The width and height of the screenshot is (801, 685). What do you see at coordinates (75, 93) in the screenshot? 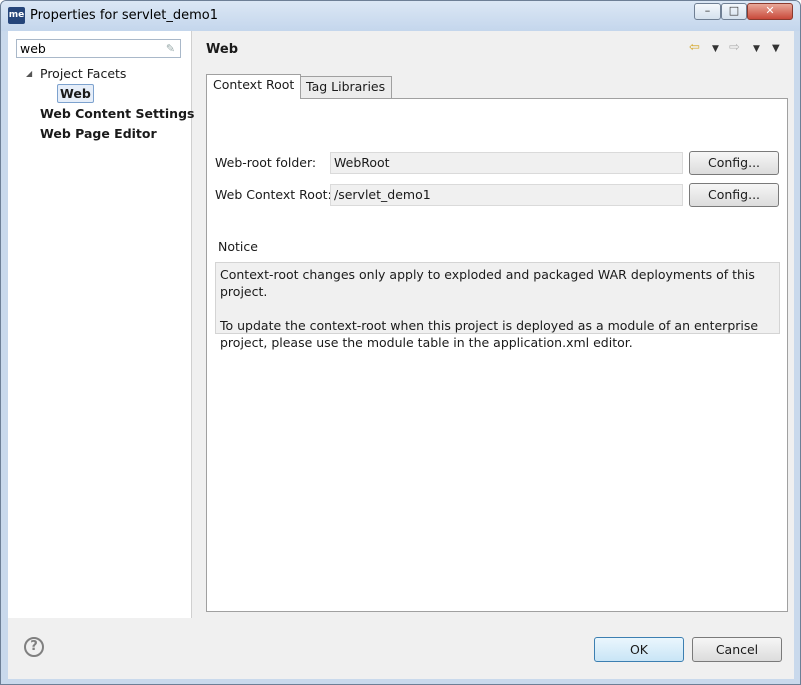
I see `tree-item-web: Web` at bounding box center [75, 93].